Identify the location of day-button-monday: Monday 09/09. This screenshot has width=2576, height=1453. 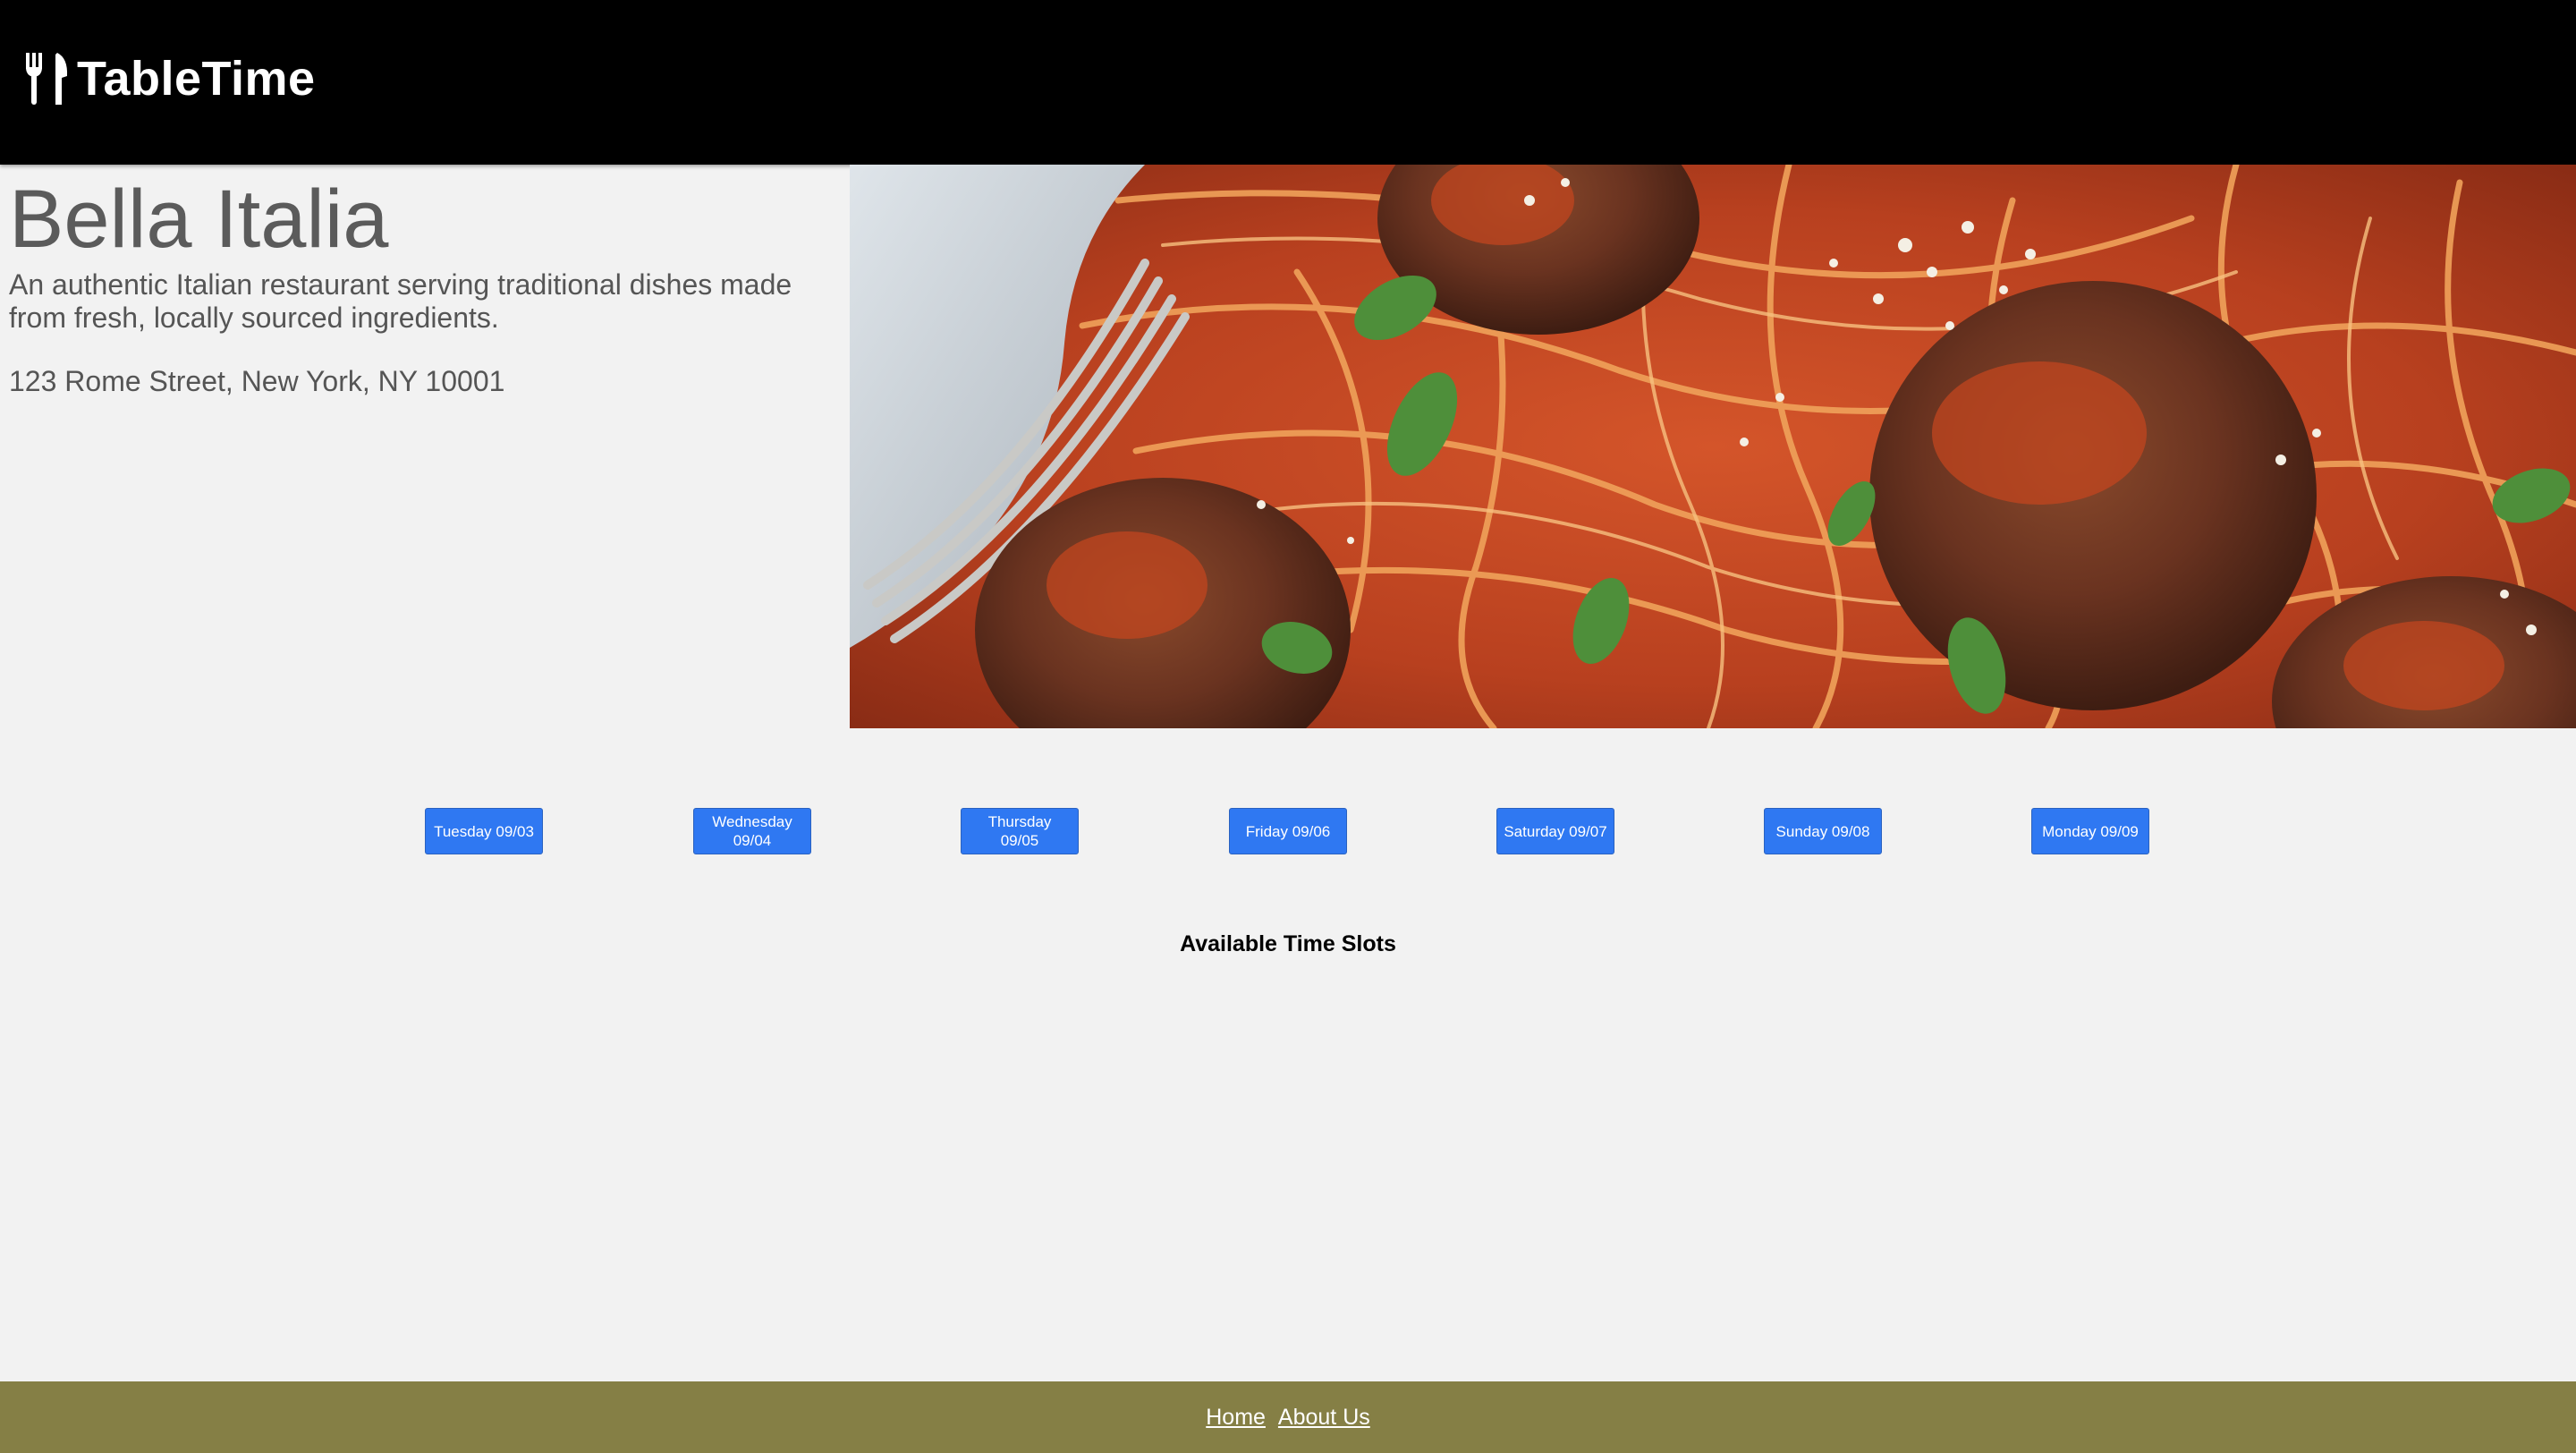
(2090, 831).